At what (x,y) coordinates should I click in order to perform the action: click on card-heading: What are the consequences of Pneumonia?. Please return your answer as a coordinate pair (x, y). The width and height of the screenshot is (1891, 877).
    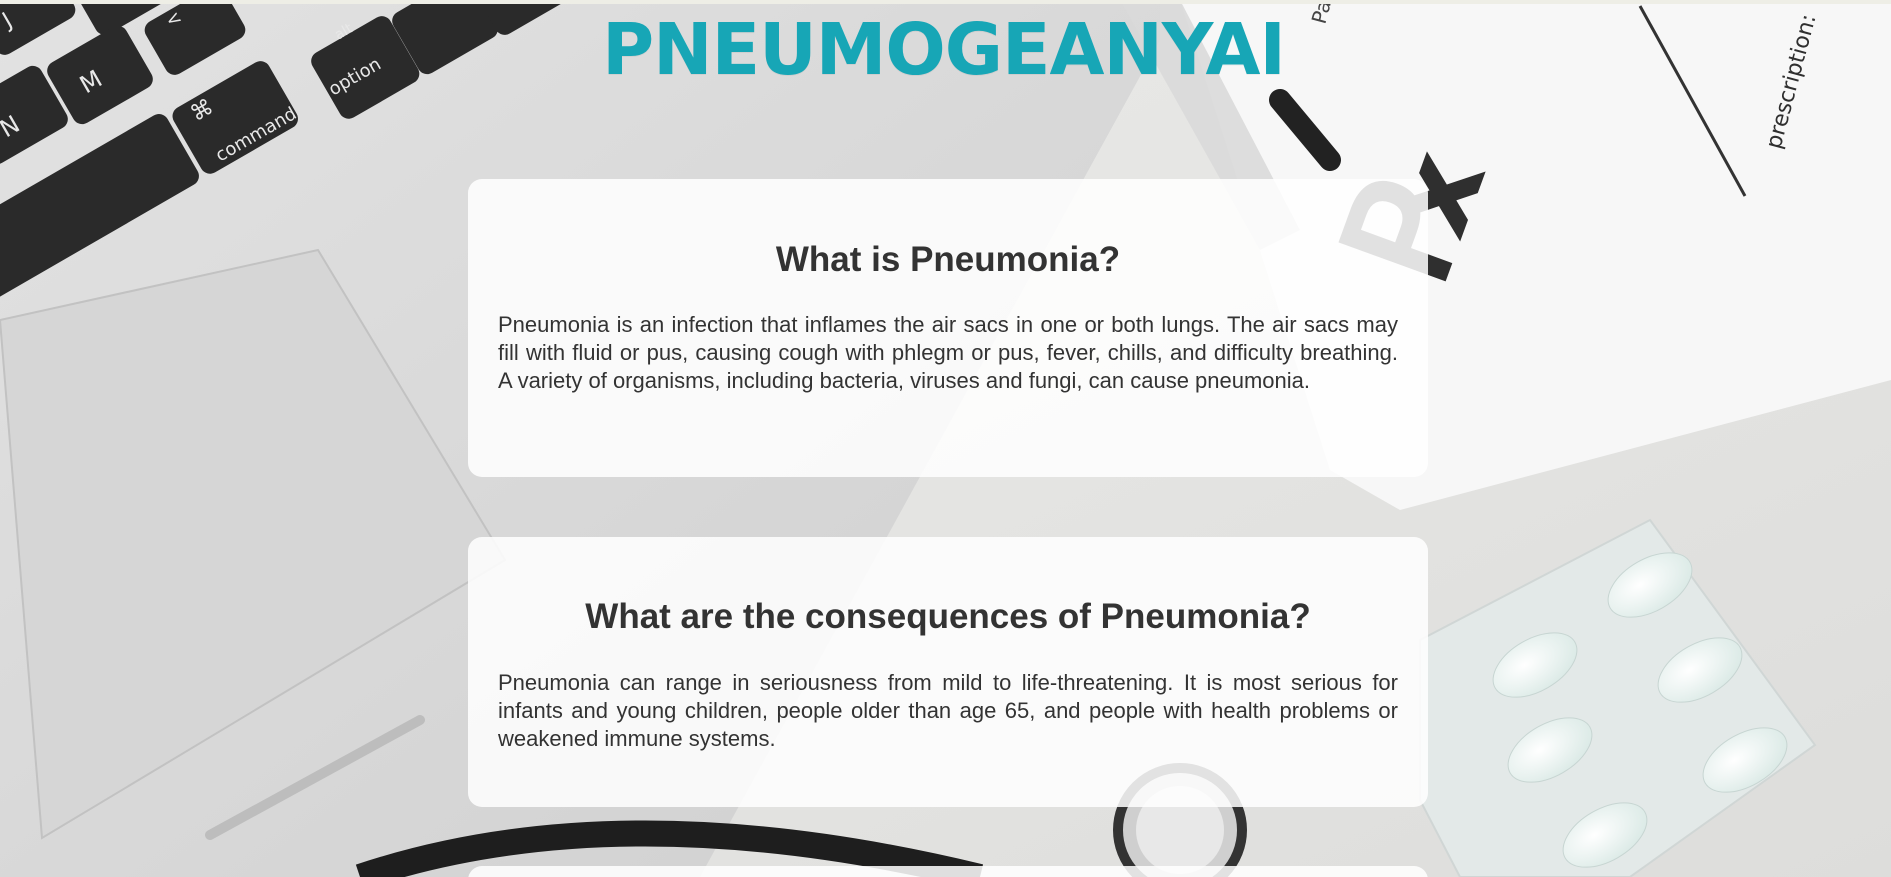
    Looking at the image, I should click on (948, 616).